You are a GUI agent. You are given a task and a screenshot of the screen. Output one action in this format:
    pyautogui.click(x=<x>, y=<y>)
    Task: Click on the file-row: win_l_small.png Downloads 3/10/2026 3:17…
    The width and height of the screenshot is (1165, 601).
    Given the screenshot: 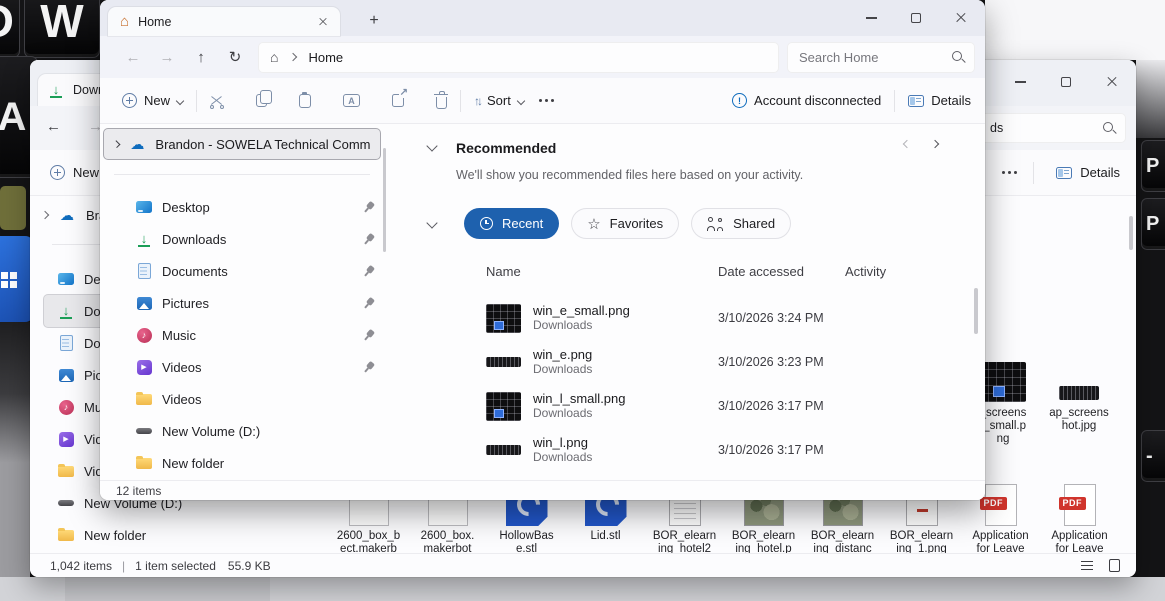 What is the action you would take?
    pyautogui.click(x=725, y=406)
    